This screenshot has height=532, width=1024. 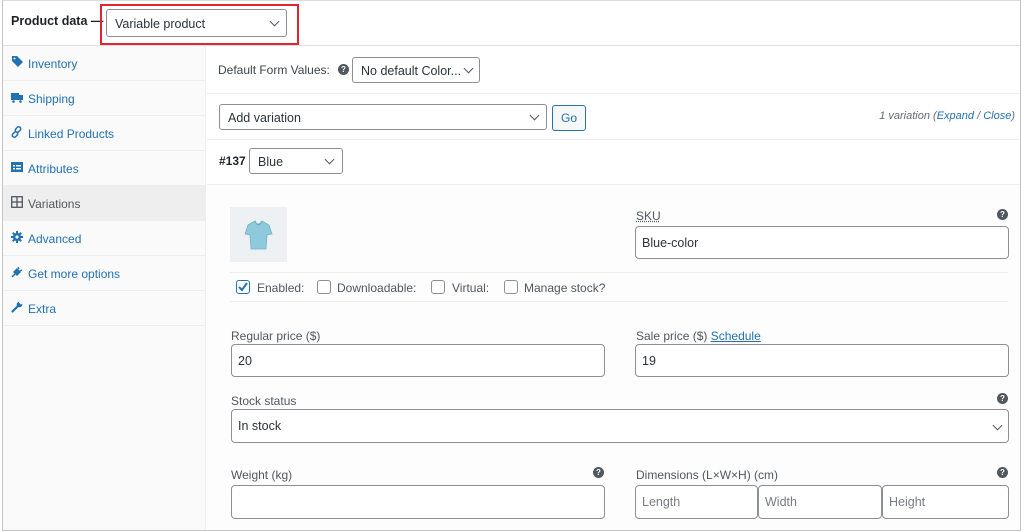 What do you see at coordinates (71, 134) in the screenshot?
I see `sidebar-item-label: Linked Products` at bounding box center [71, 134].